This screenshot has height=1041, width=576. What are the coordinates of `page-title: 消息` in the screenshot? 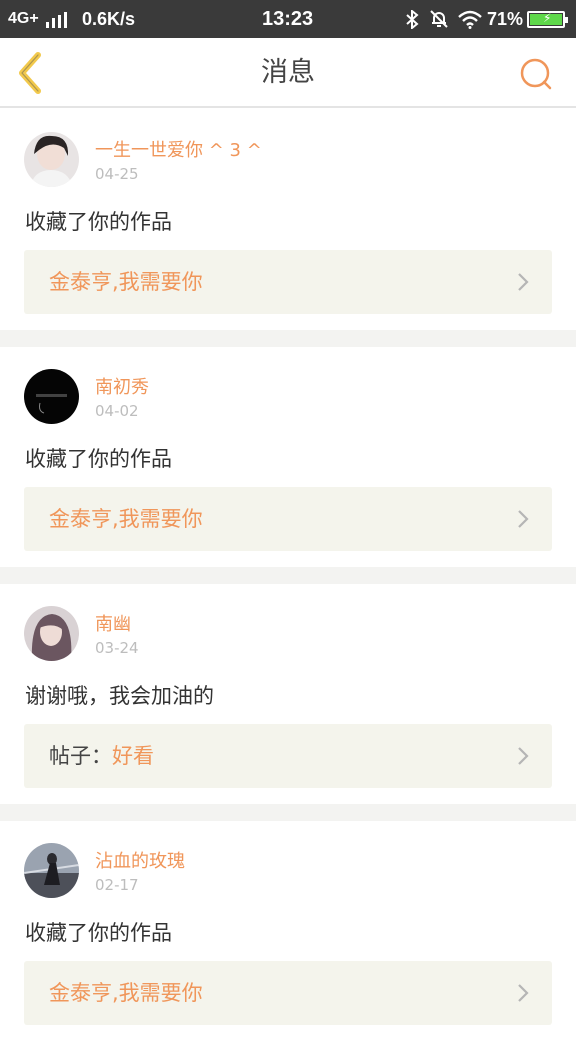 It's located at (288, 72).